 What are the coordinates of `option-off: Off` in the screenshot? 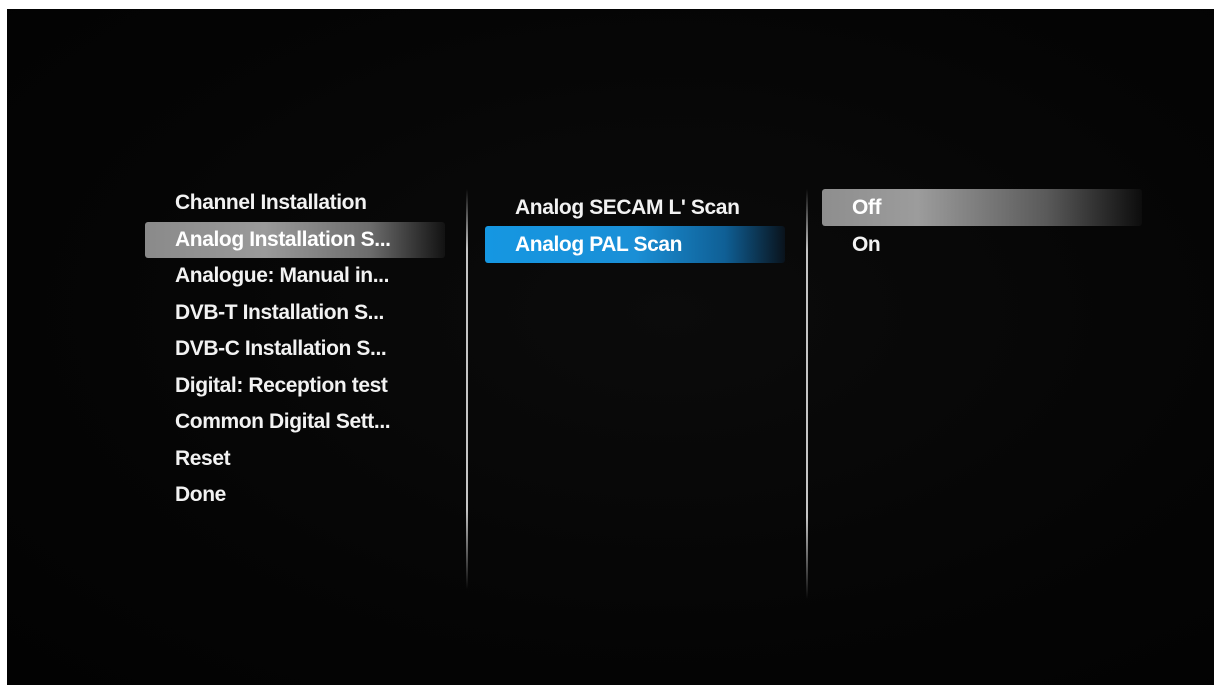 It's located at (982, 207).